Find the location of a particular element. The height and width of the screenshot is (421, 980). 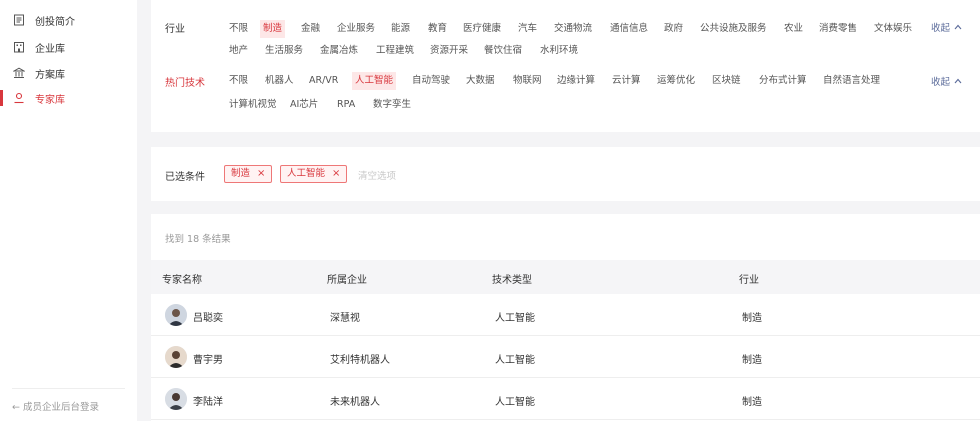

industry-tag: 交通物流 is located at coordinates (573, 29).